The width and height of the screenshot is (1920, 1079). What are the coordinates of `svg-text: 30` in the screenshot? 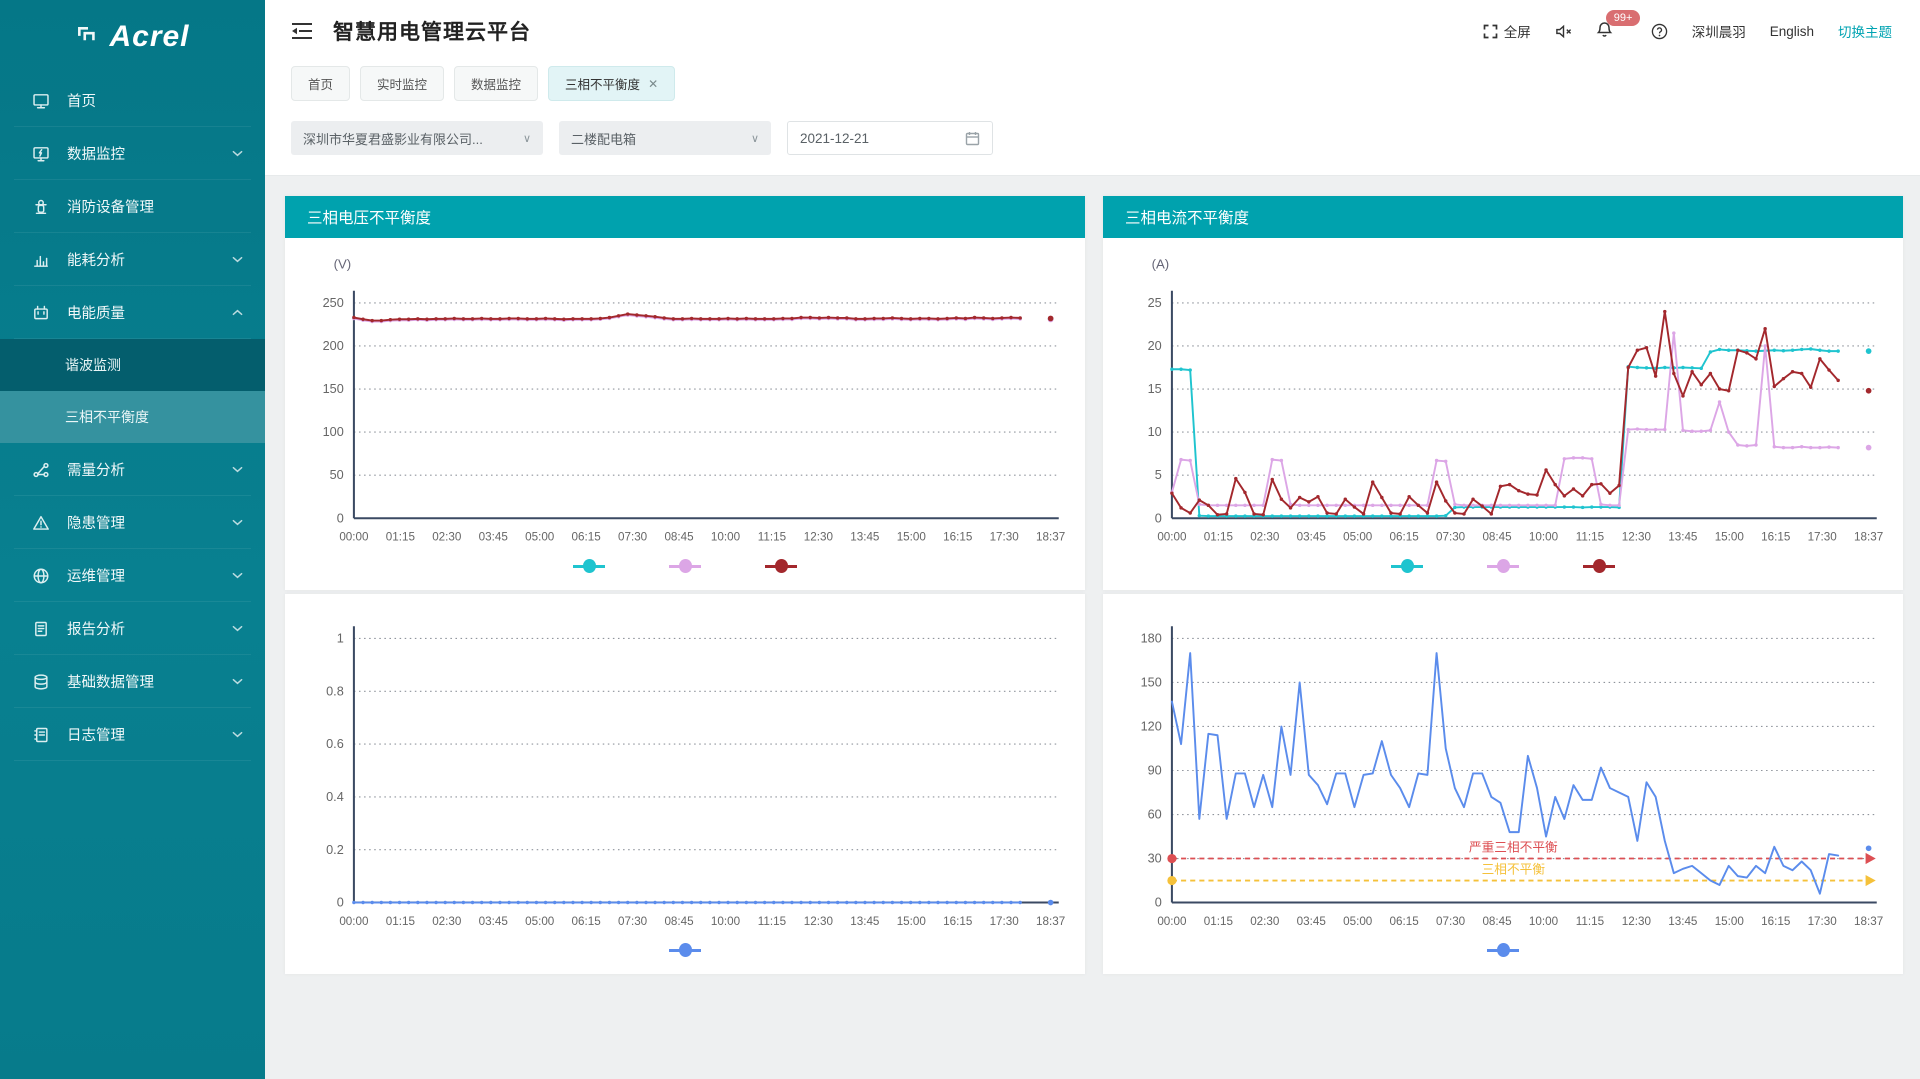 It's located at (1155, 858).